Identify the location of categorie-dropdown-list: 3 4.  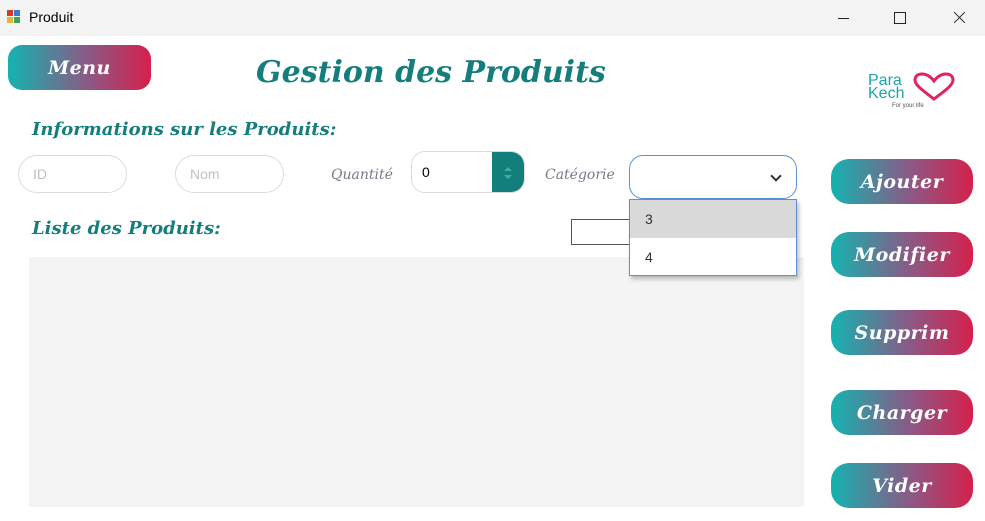
(713, 237).